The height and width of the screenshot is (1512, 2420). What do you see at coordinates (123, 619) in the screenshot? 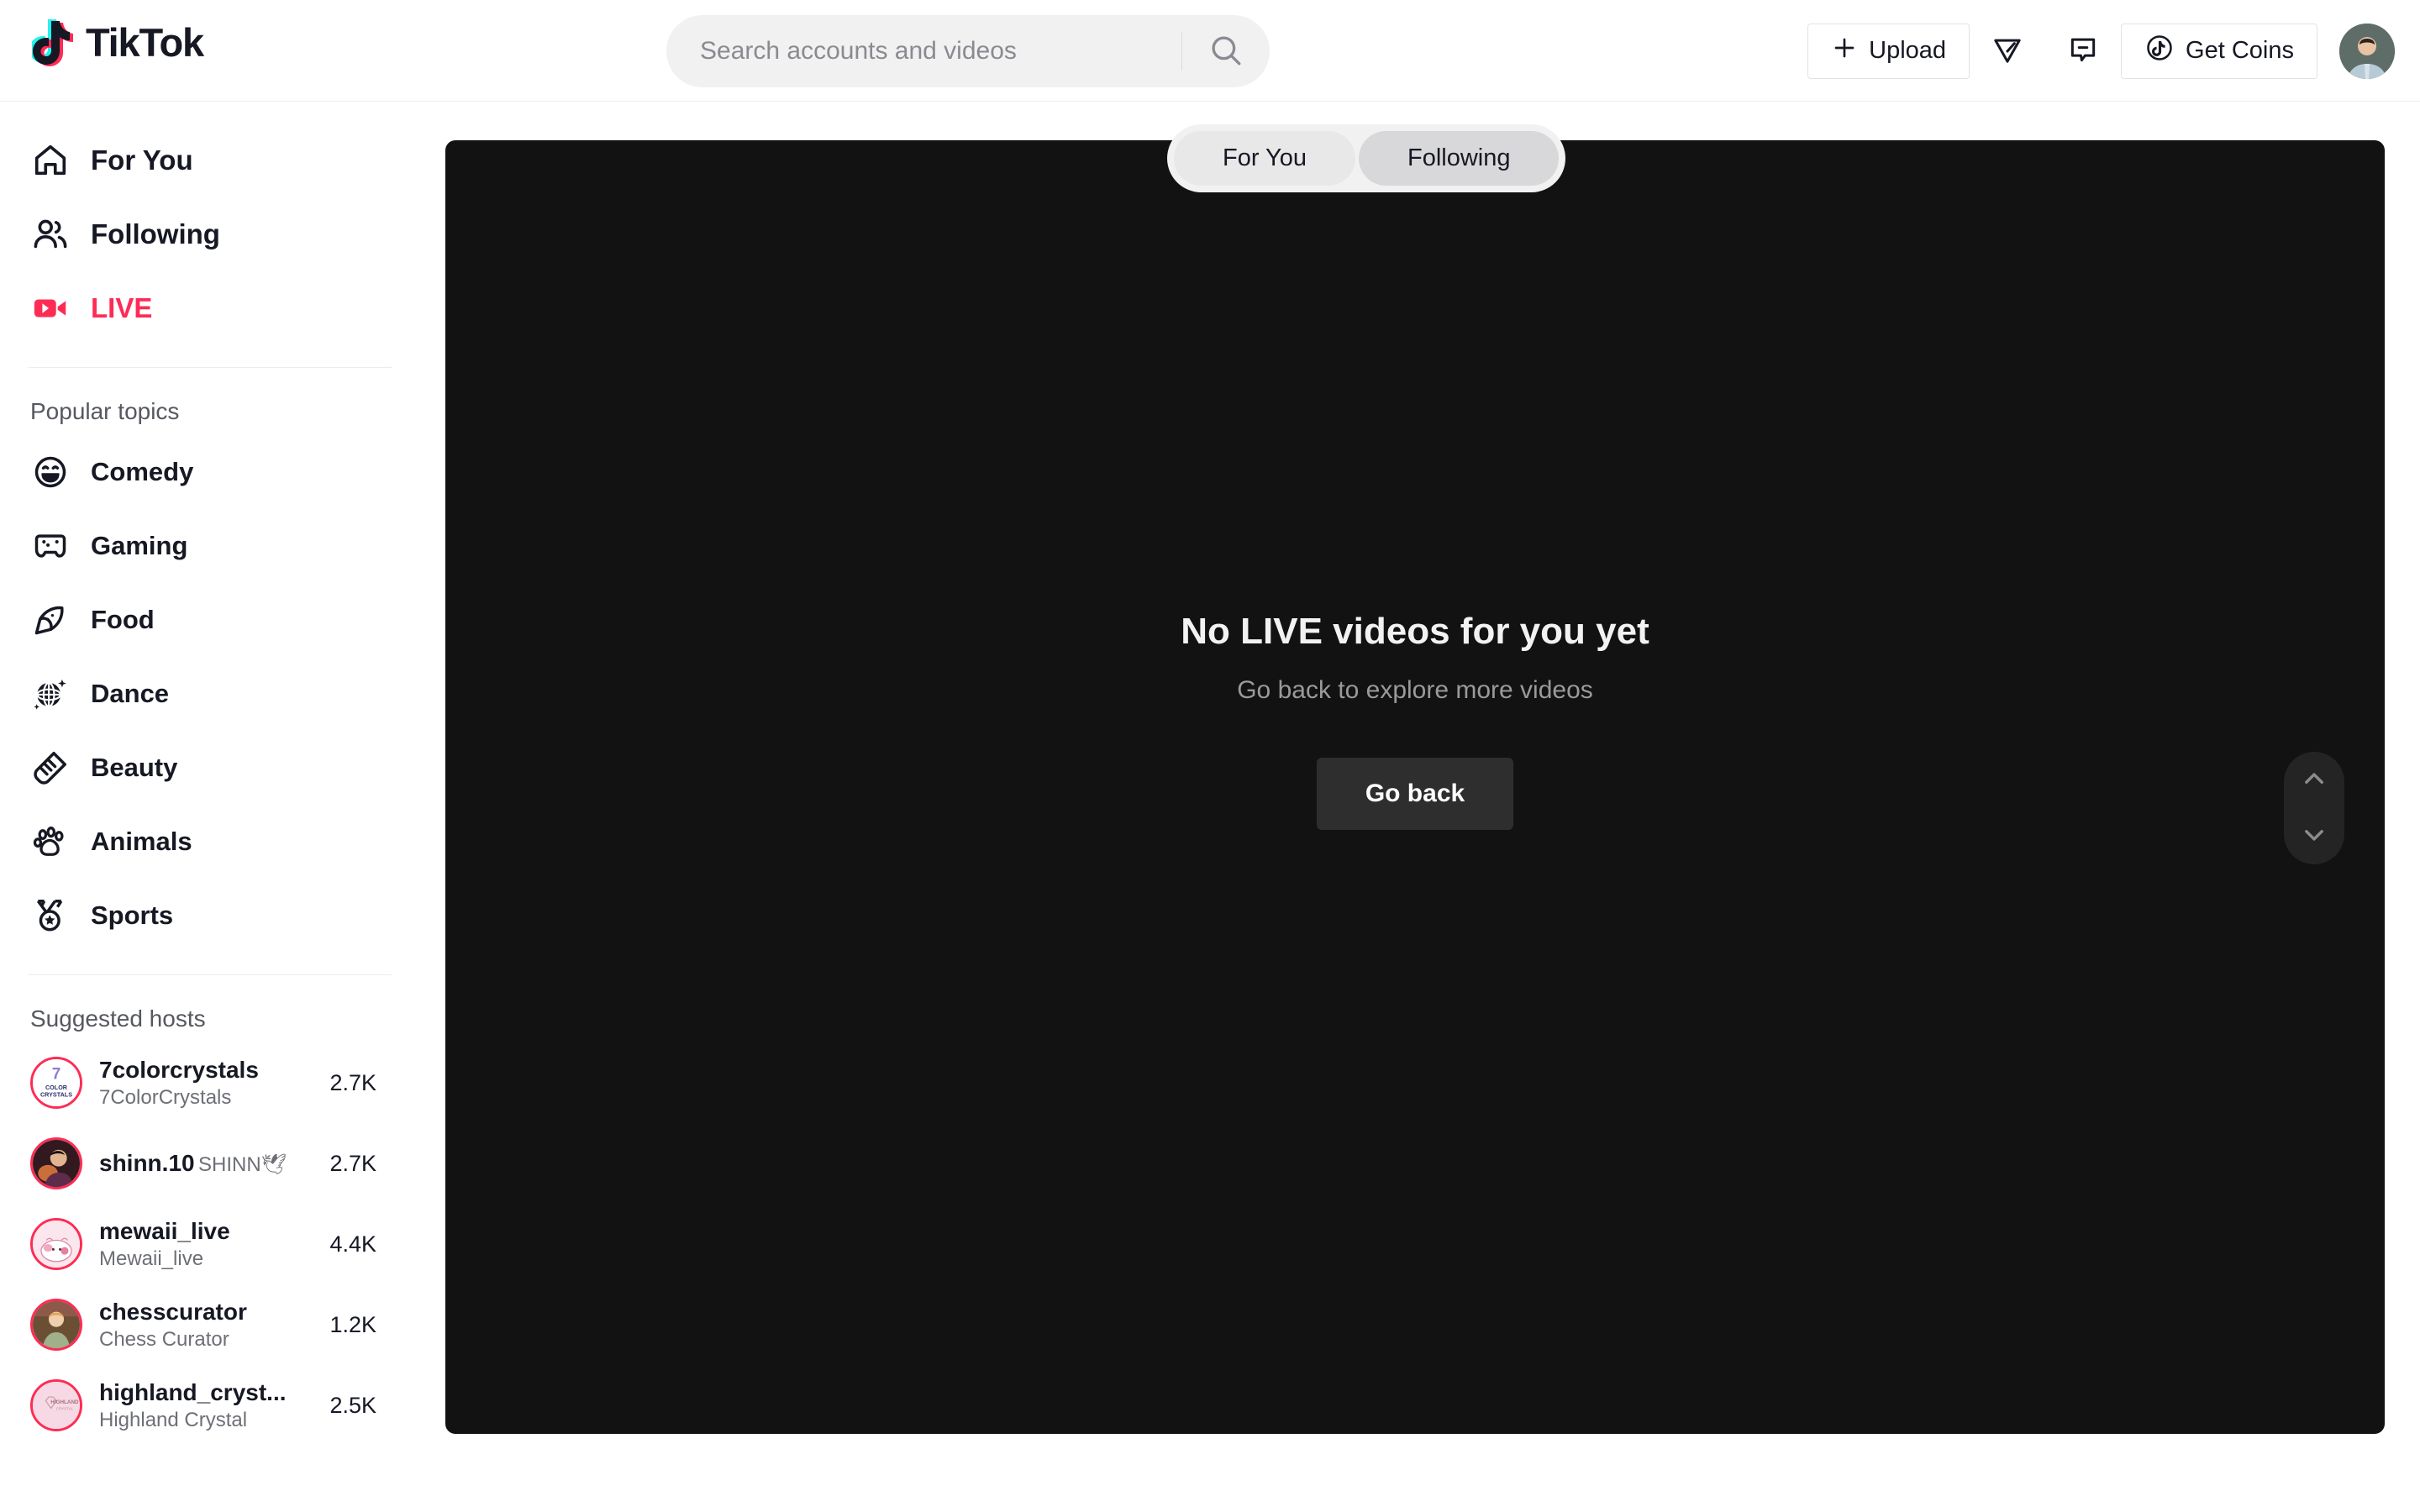
I see `topic-label: Food` at bounding box center [123, 619].